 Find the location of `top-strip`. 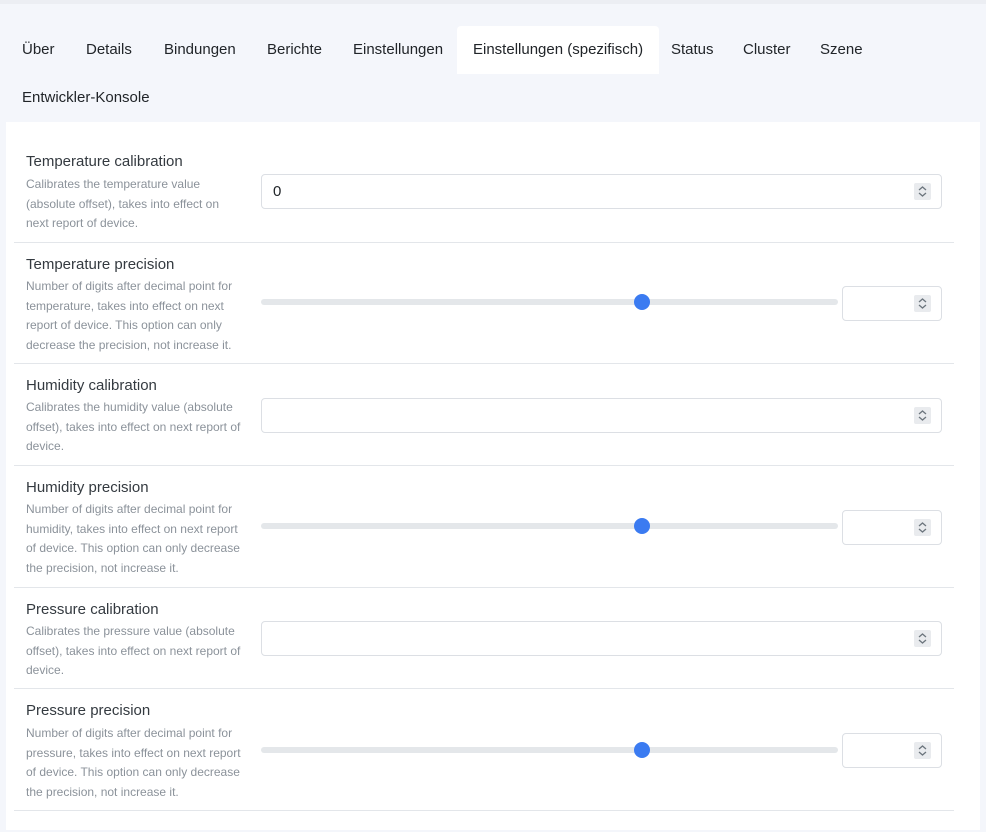

top-strip is located at coordinates (493, 2).